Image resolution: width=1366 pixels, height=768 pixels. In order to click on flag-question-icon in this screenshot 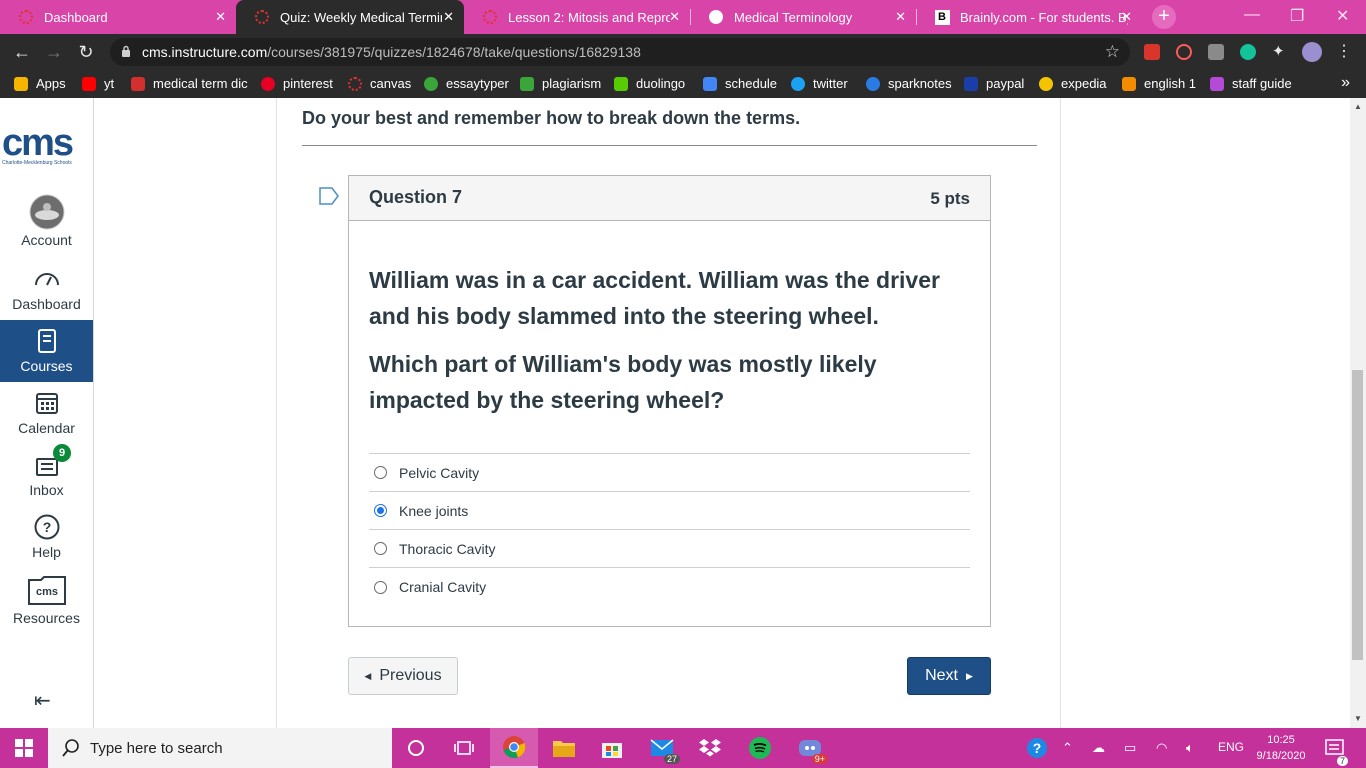, I will do `click(329, 196)`.